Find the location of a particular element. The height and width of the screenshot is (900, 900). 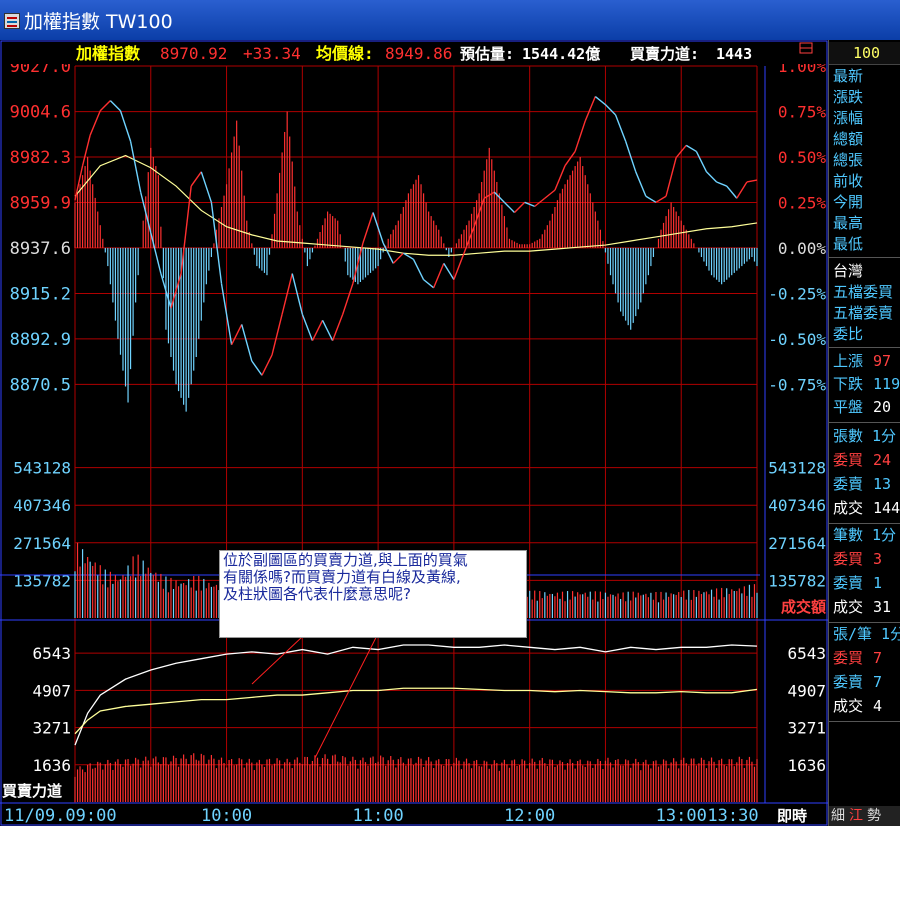

quote-row-label: 總張 is located at coordinates (848, 160).